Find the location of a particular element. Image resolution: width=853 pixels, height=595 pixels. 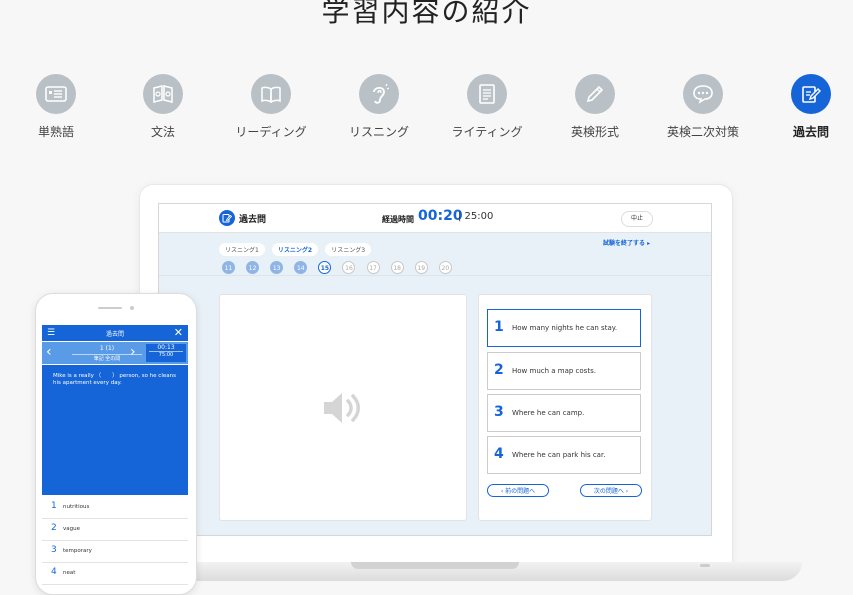

phone-question-nav: ‹ 1 (1) 筆記 全の問 › 00:13 75:00 is located at coordinates (115, 353).